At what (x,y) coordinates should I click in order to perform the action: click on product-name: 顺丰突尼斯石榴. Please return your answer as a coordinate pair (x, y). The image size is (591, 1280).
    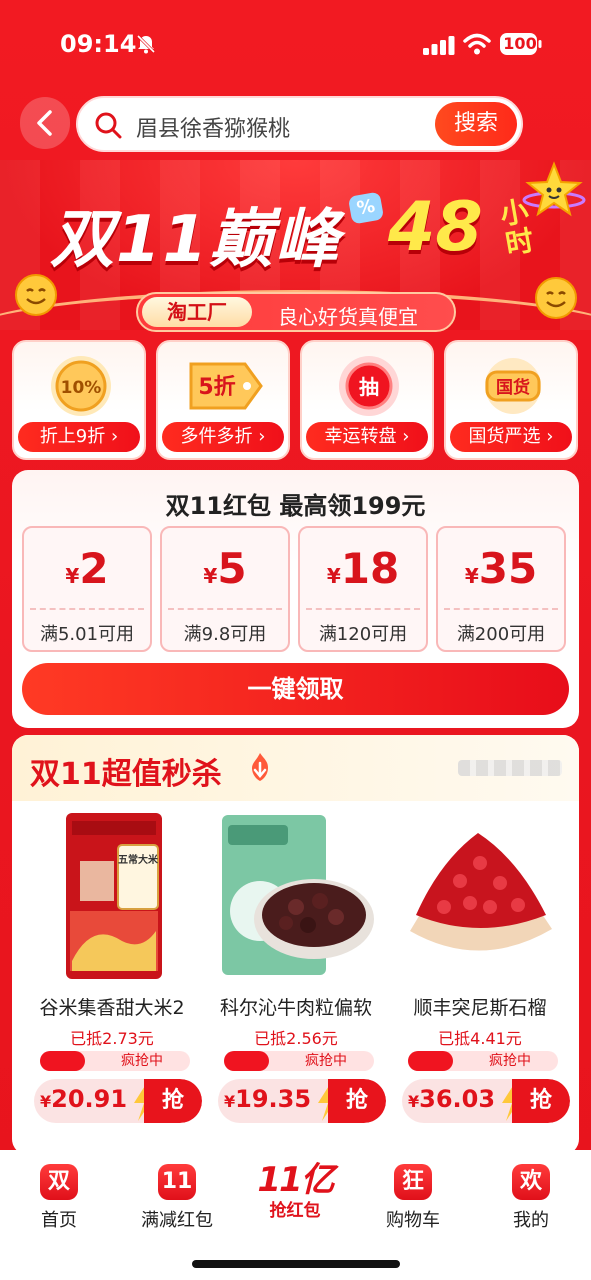
    Looking at the image, I should click on (480, 1008).